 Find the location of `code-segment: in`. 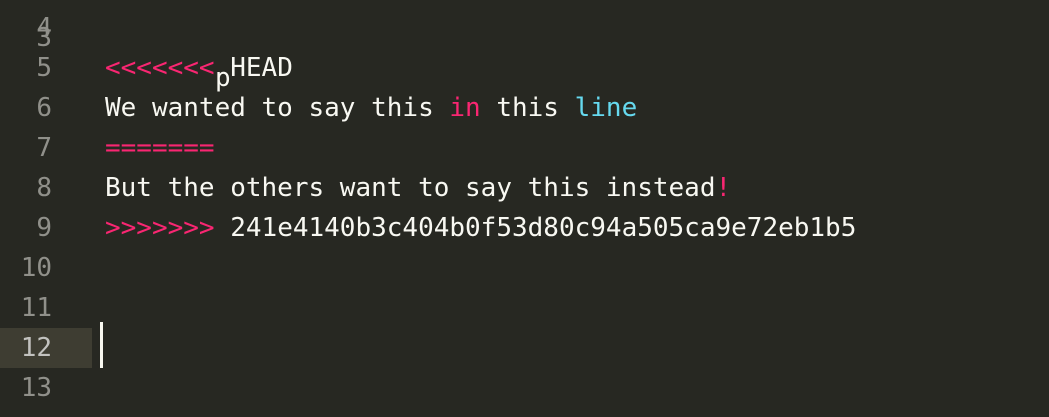

code-segment: in is located at coordinates (465, 108).